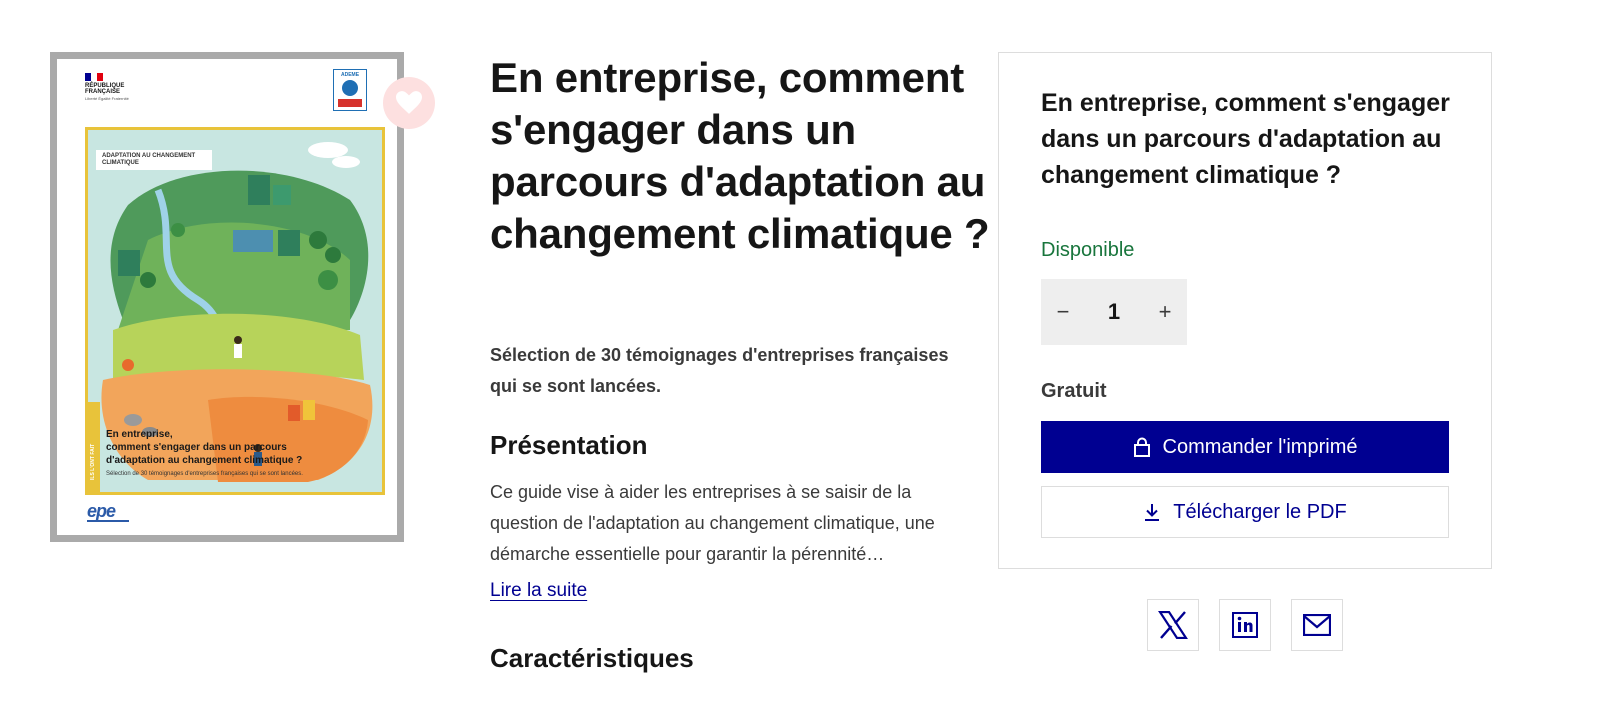  Describe the element at coordinates (1088, 250) in the screenshot. I see `availability-status: Disponible` at that location.